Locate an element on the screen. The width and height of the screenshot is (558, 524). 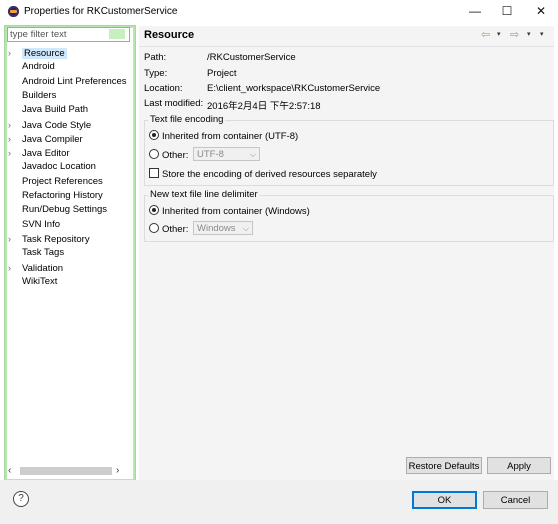
checkbox-icon is located at coordinates (154, 173).